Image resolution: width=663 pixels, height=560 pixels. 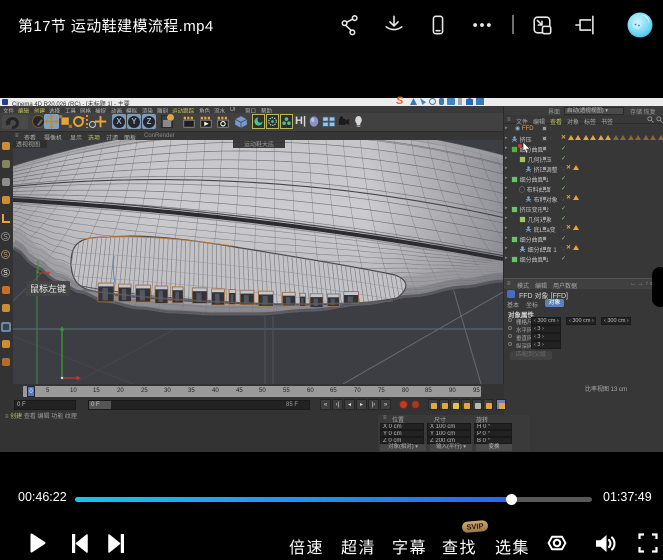 I want to click on svg-text: 鼠标左键, so click(x=48, y=288).